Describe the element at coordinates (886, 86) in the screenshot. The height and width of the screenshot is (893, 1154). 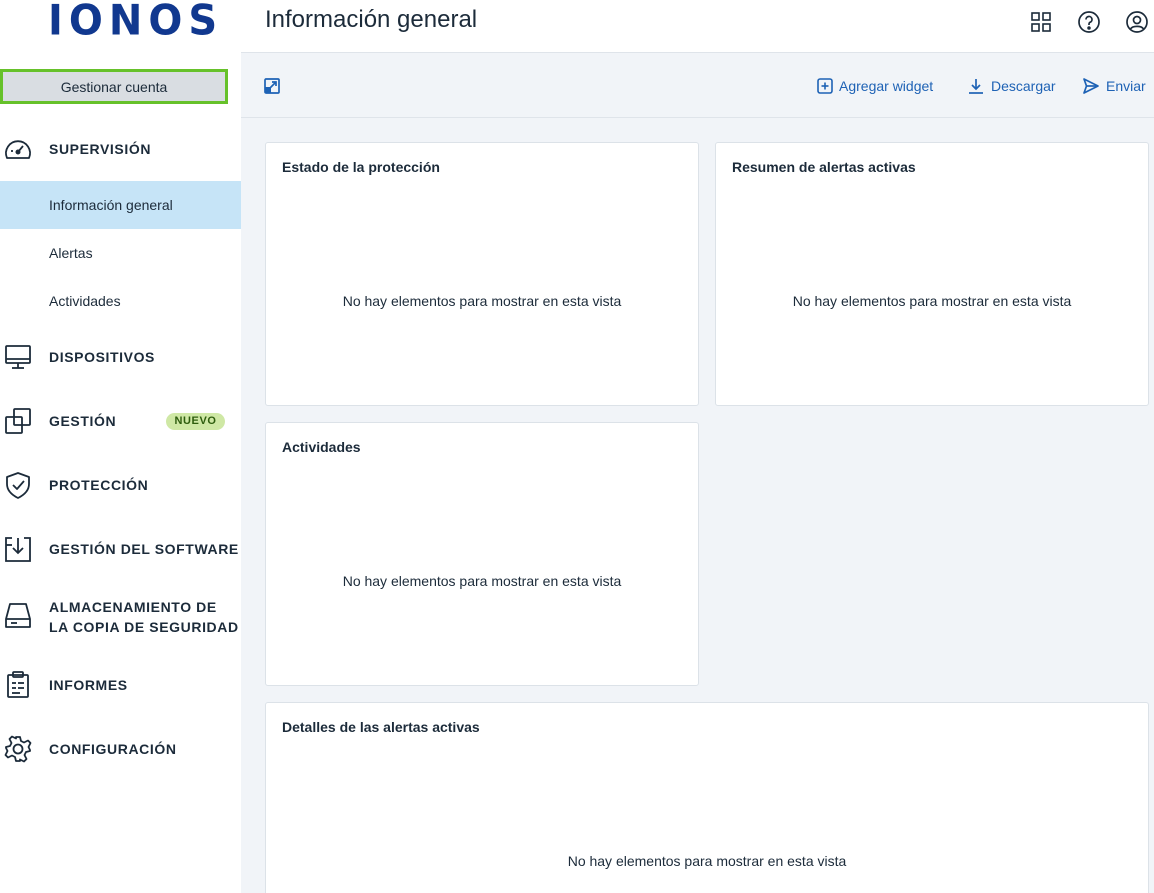
I see `add-widget-label: Agregar widget` at that location.